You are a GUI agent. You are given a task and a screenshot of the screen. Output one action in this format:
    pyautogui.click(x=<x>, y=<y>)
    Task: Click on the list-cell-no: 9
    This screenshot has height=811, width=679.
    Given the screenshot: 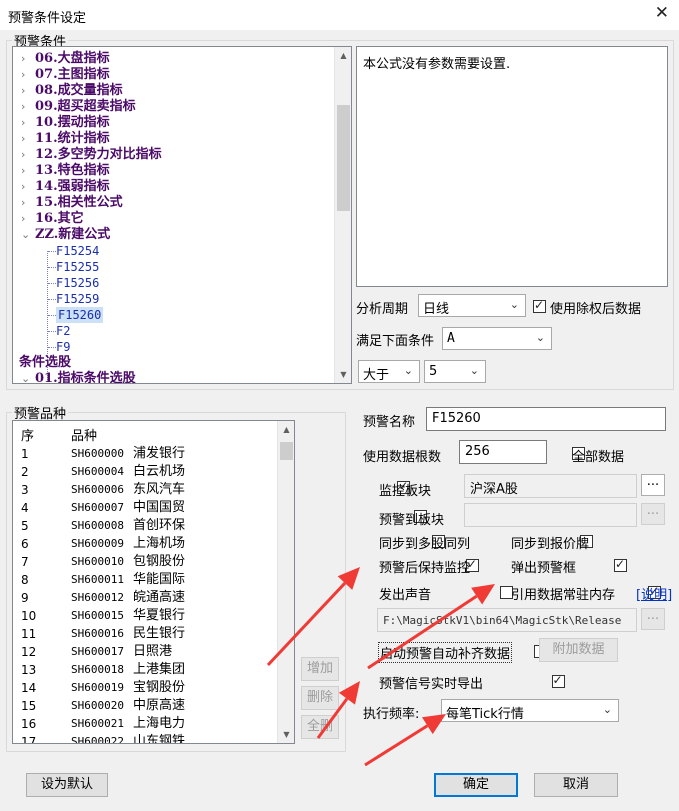 What is the action you would take?
    pyautogui.click(x=25, y=598)
    